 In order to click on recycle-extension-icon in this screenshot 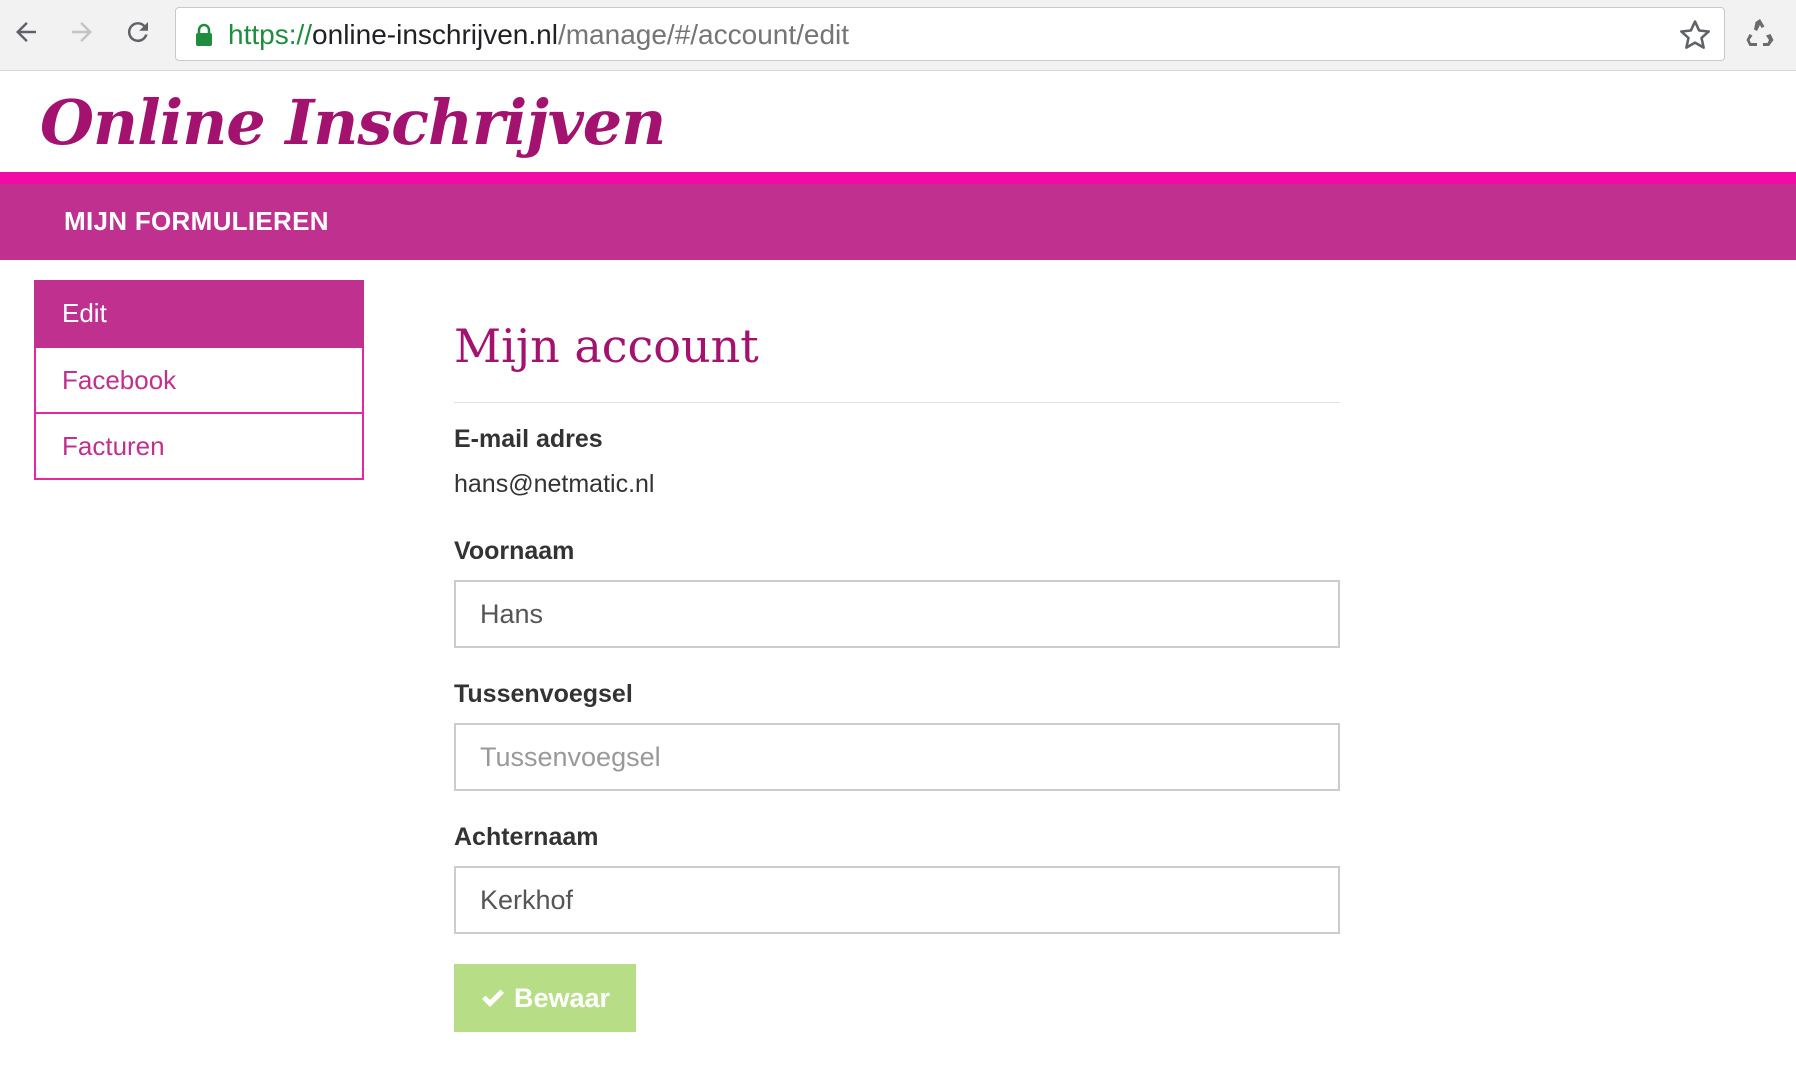, I will do `click(1760, 34)`.